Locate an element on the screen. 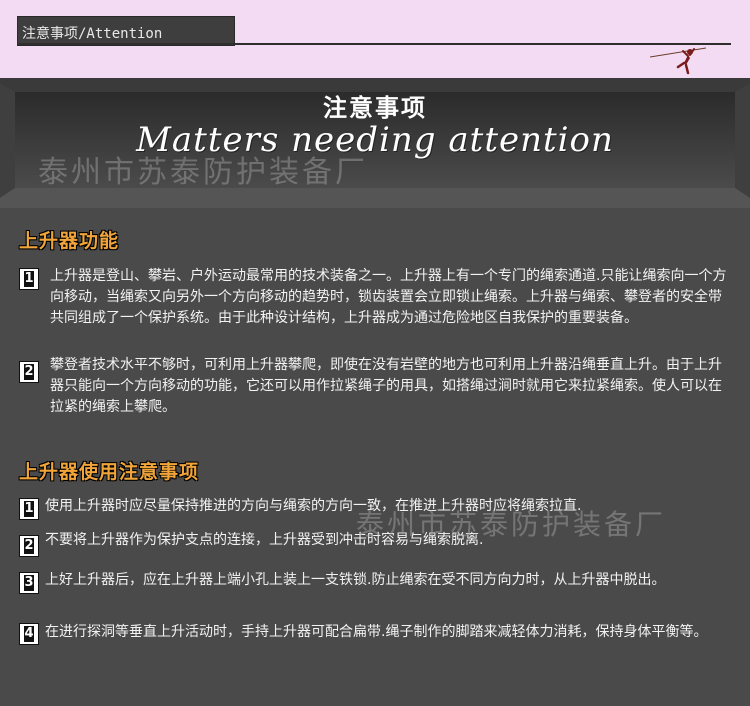 This screenshot has width=750, height=706. header-title-box: 注意事项/Attention is located at coordinates (126, 31).